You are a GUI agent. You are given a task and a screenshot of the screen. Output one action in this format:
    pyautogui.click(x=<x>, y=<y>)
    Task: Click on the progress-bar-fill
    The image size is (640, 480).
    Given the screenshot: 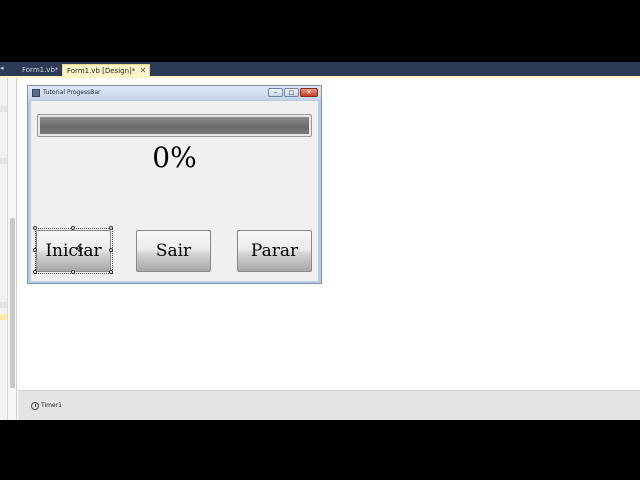 What is the action you would take?
    pyautogui.click(x=174, y=125)
    